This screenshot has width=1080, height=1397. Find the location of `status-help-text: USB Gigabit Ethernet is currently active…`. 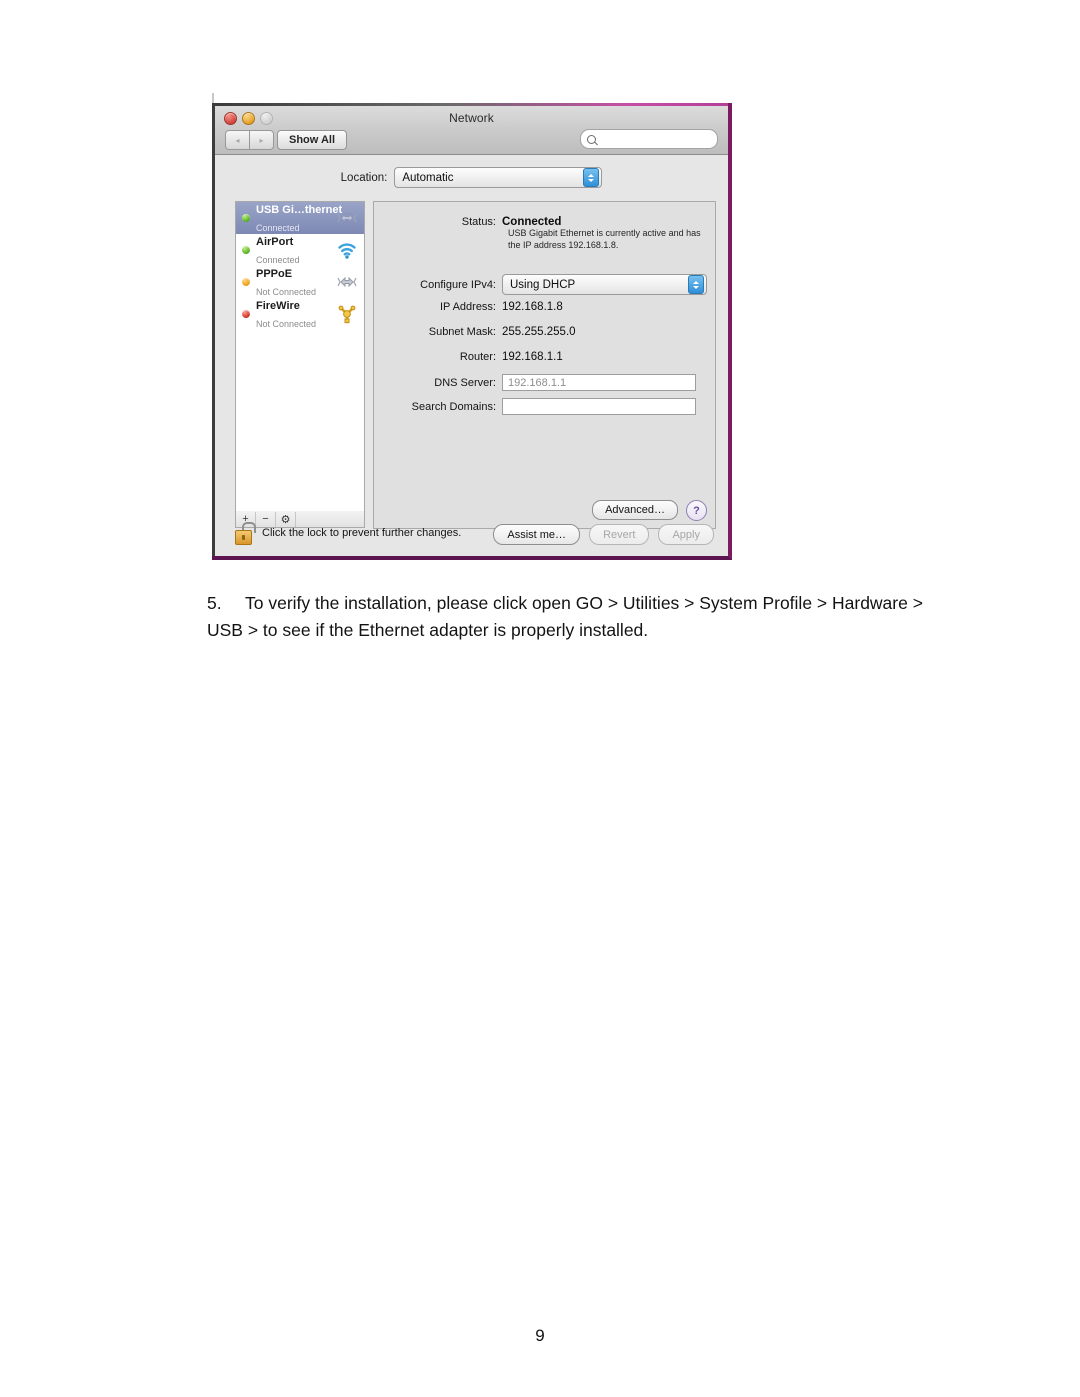

status-help-text: USB Gigabit Ethernet is currently active… is located at coordinates (604, 239).